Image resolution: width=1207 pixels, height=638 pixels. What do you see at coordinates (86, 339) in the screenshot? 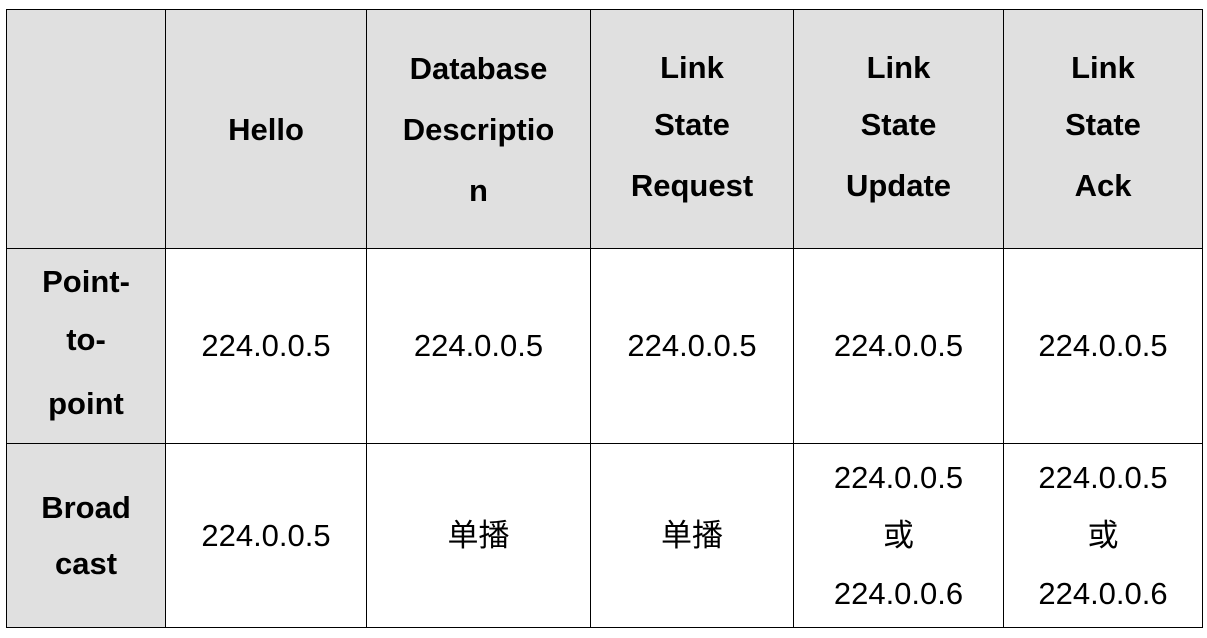
I see `row-header-line: to-` at bounding box center [86, 339].